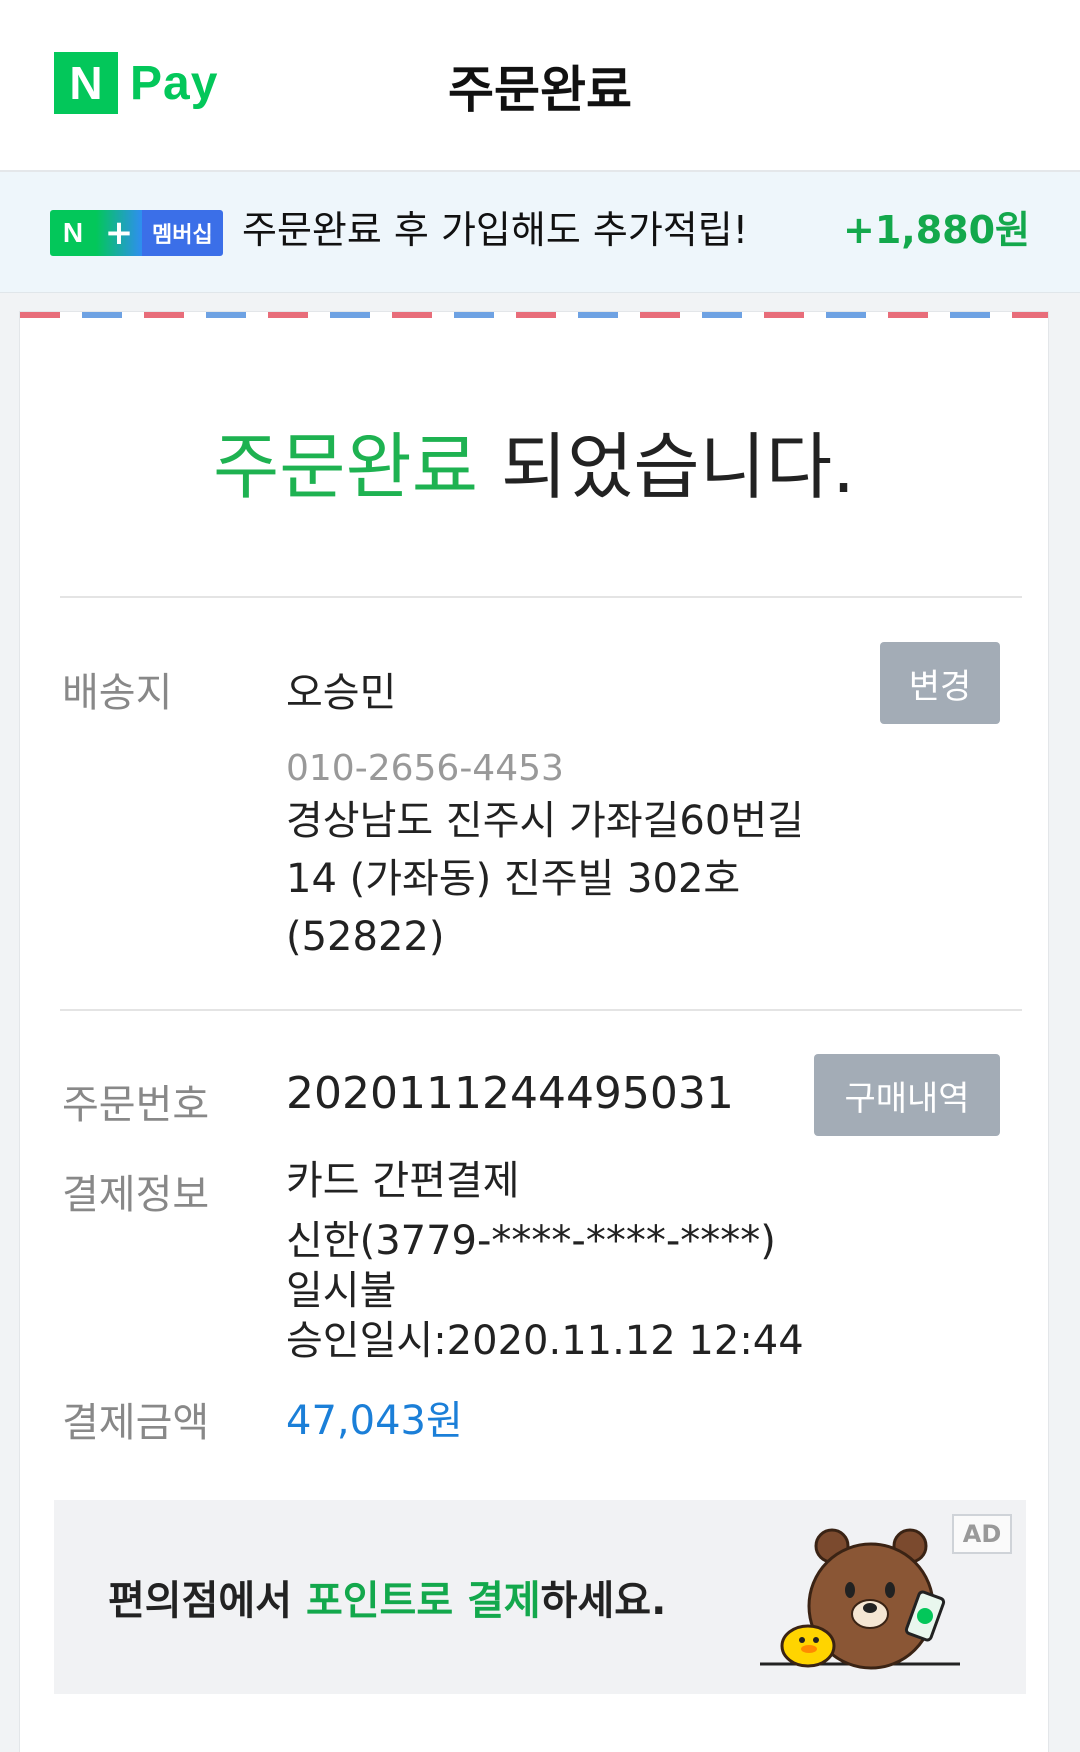  What do you see at coordinates (136, 1195) in the screenshot?
I see `payment-info-label: 결제정보` at bounding box center [136, 1195].